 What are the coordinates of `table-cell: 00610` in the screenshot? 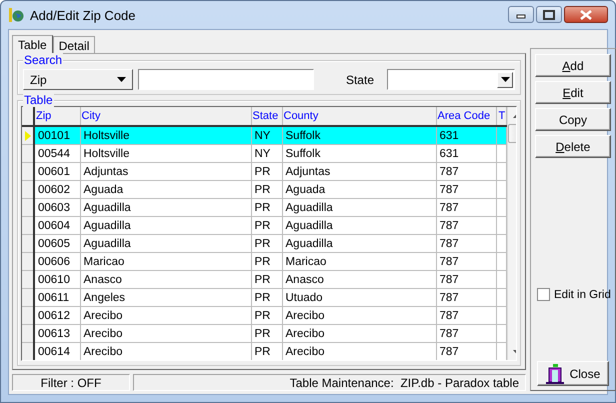 It's located at (57, 279).